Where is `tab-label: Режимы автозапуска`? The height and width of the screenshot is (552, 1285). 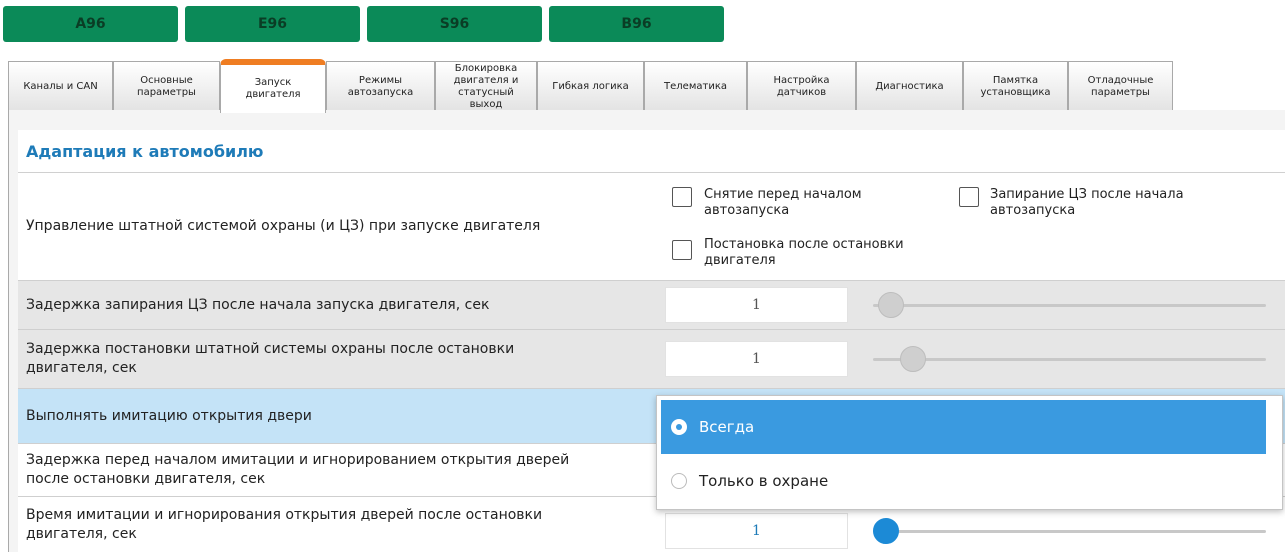 tab-label: Режимы автозапуска is located at coordinates (380, 86).